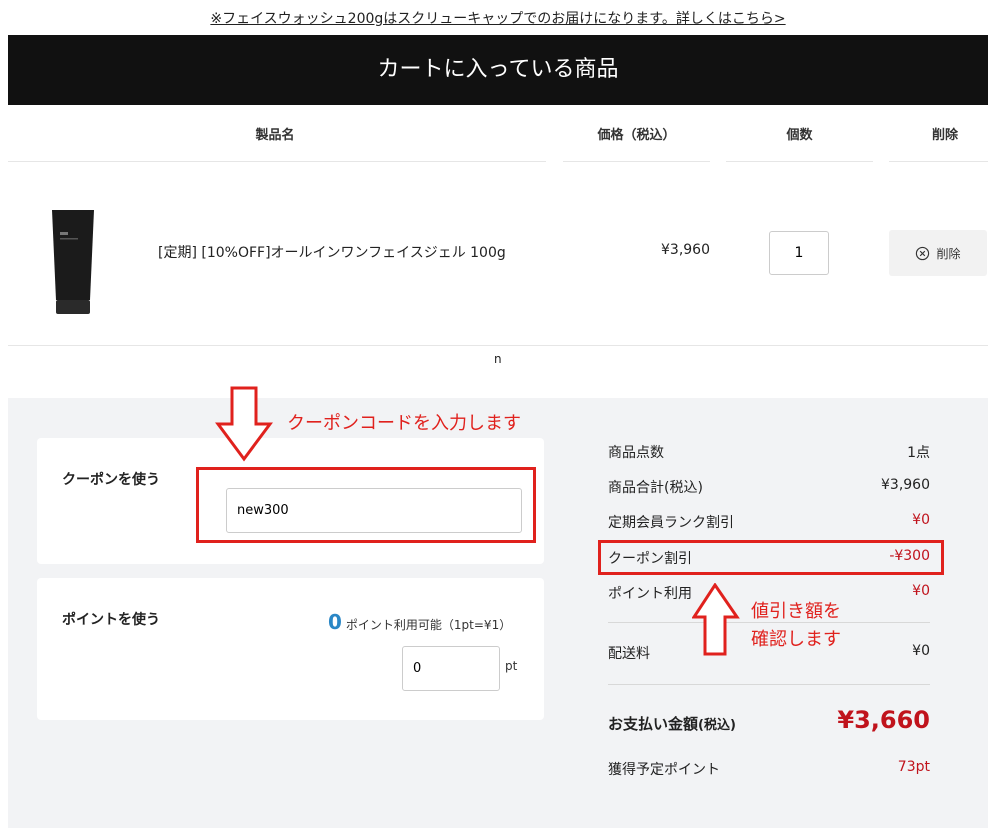  What do you see at coordinates (799, 135) in the screenshot?
I see `column-header-quantity: 個数` at bounding box center [799, 135].